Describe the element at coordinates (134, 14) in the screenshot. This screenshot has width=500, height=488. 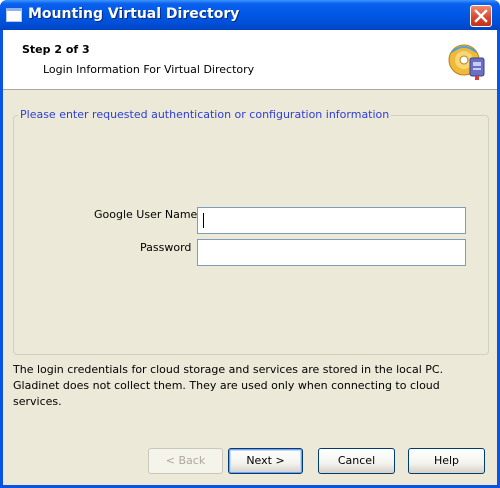
I see `window-title: Mounting Virtual Directory` at that location.